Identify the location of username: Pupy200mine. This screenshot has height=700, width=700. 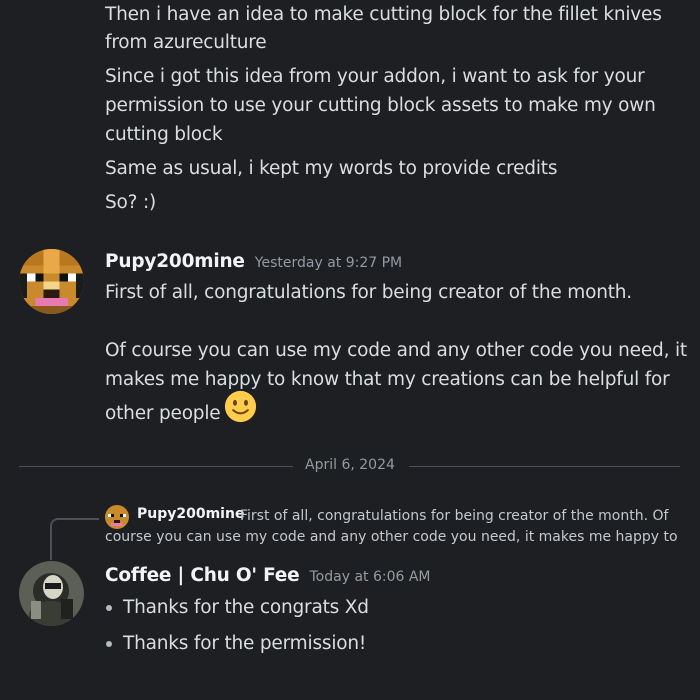
(175, 261).